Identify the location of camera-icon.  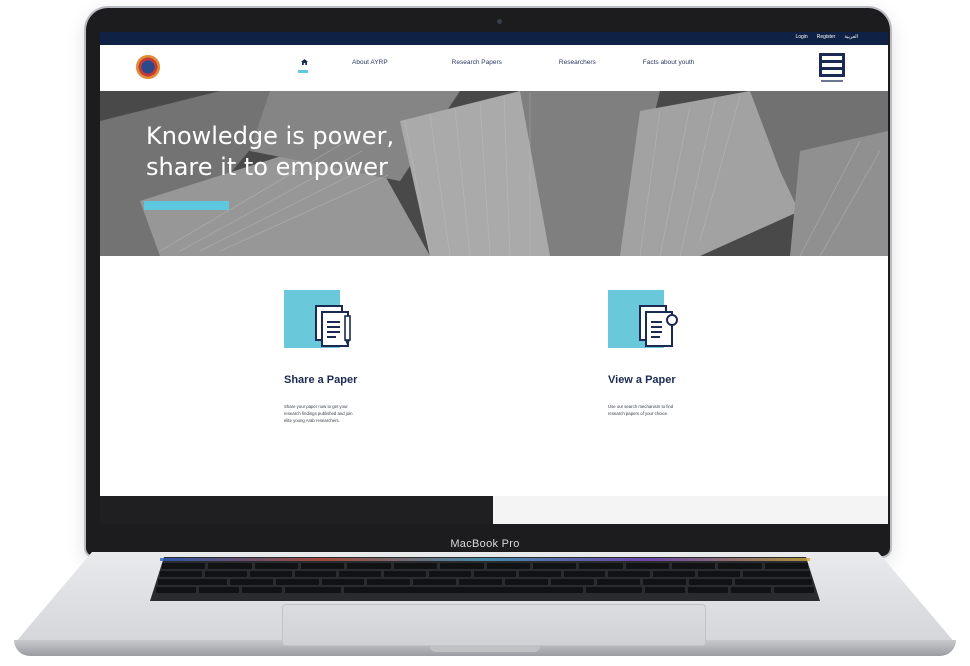
(499, 21).